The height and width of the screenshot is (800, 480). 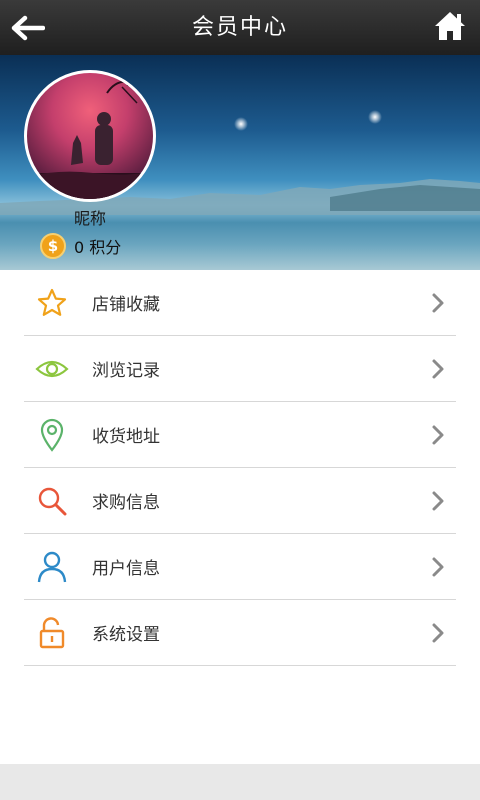 I want to click on points-info: $ 0 积分, so click(x=80, y=246).